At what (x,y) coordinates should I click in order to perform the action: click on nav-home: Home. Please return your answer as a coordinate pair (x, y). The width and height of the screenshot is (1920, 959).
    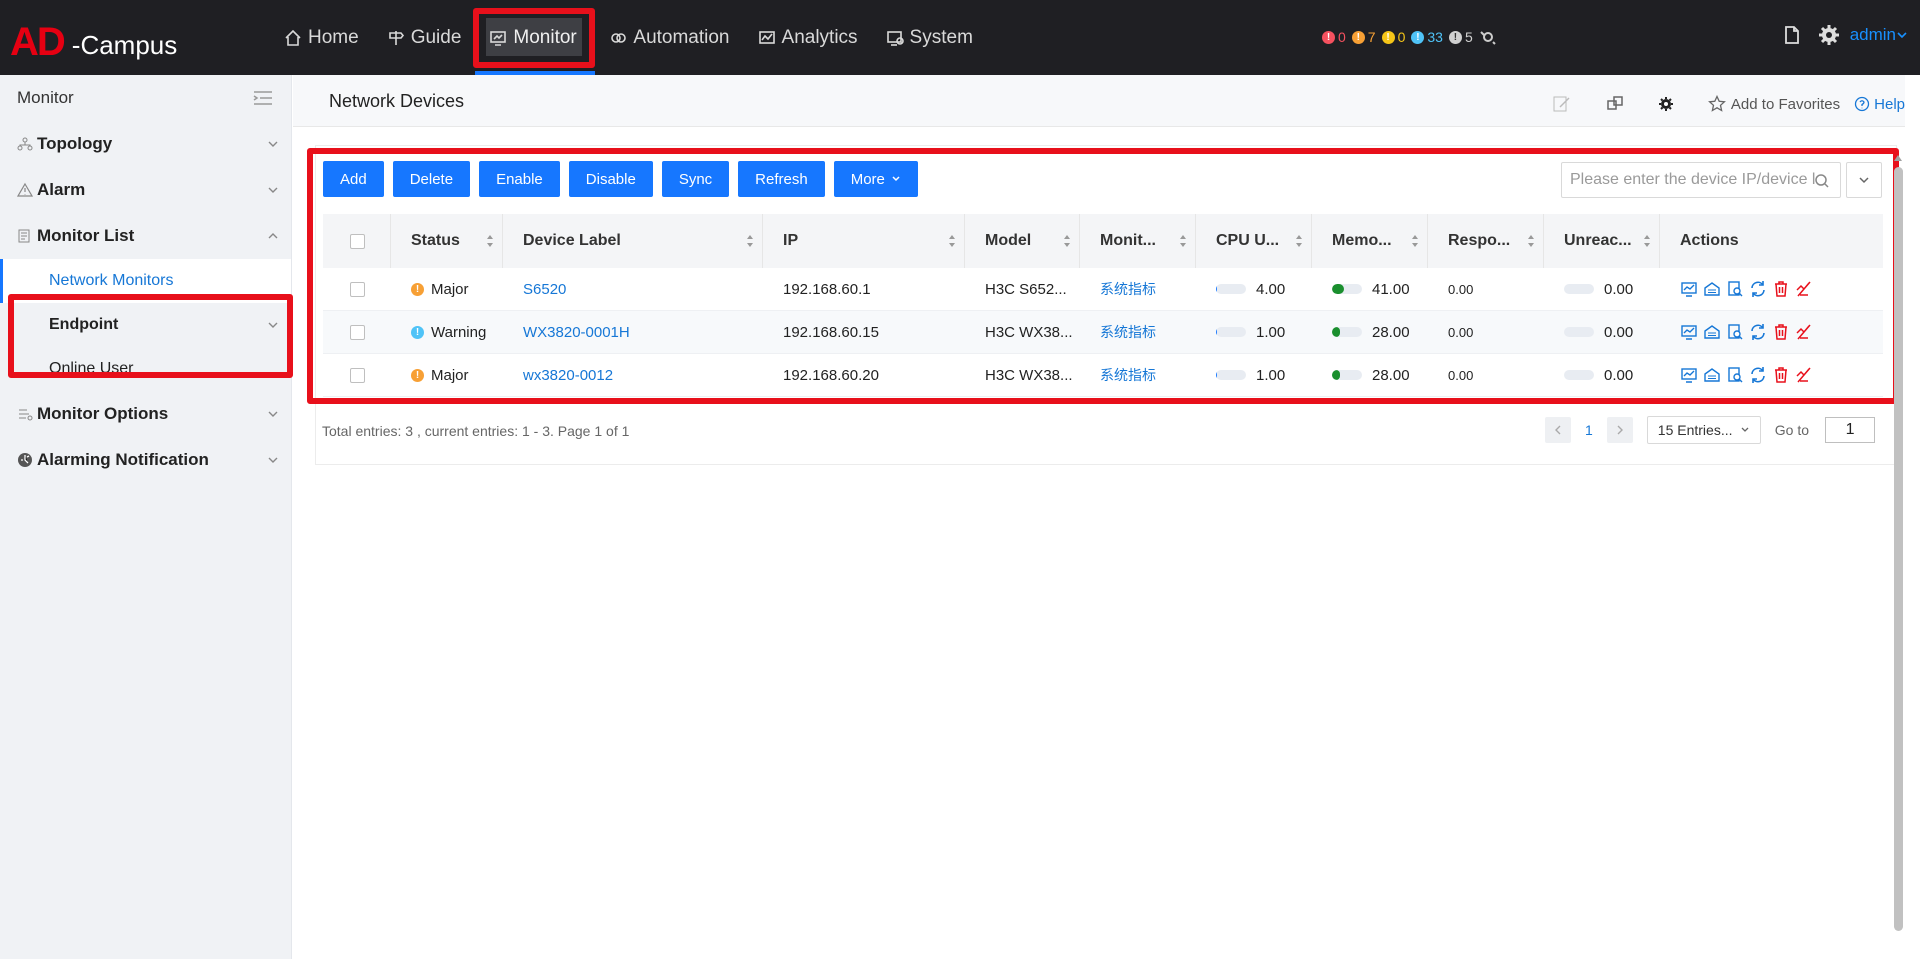
    Looking at the image, I should click on (321, 37).